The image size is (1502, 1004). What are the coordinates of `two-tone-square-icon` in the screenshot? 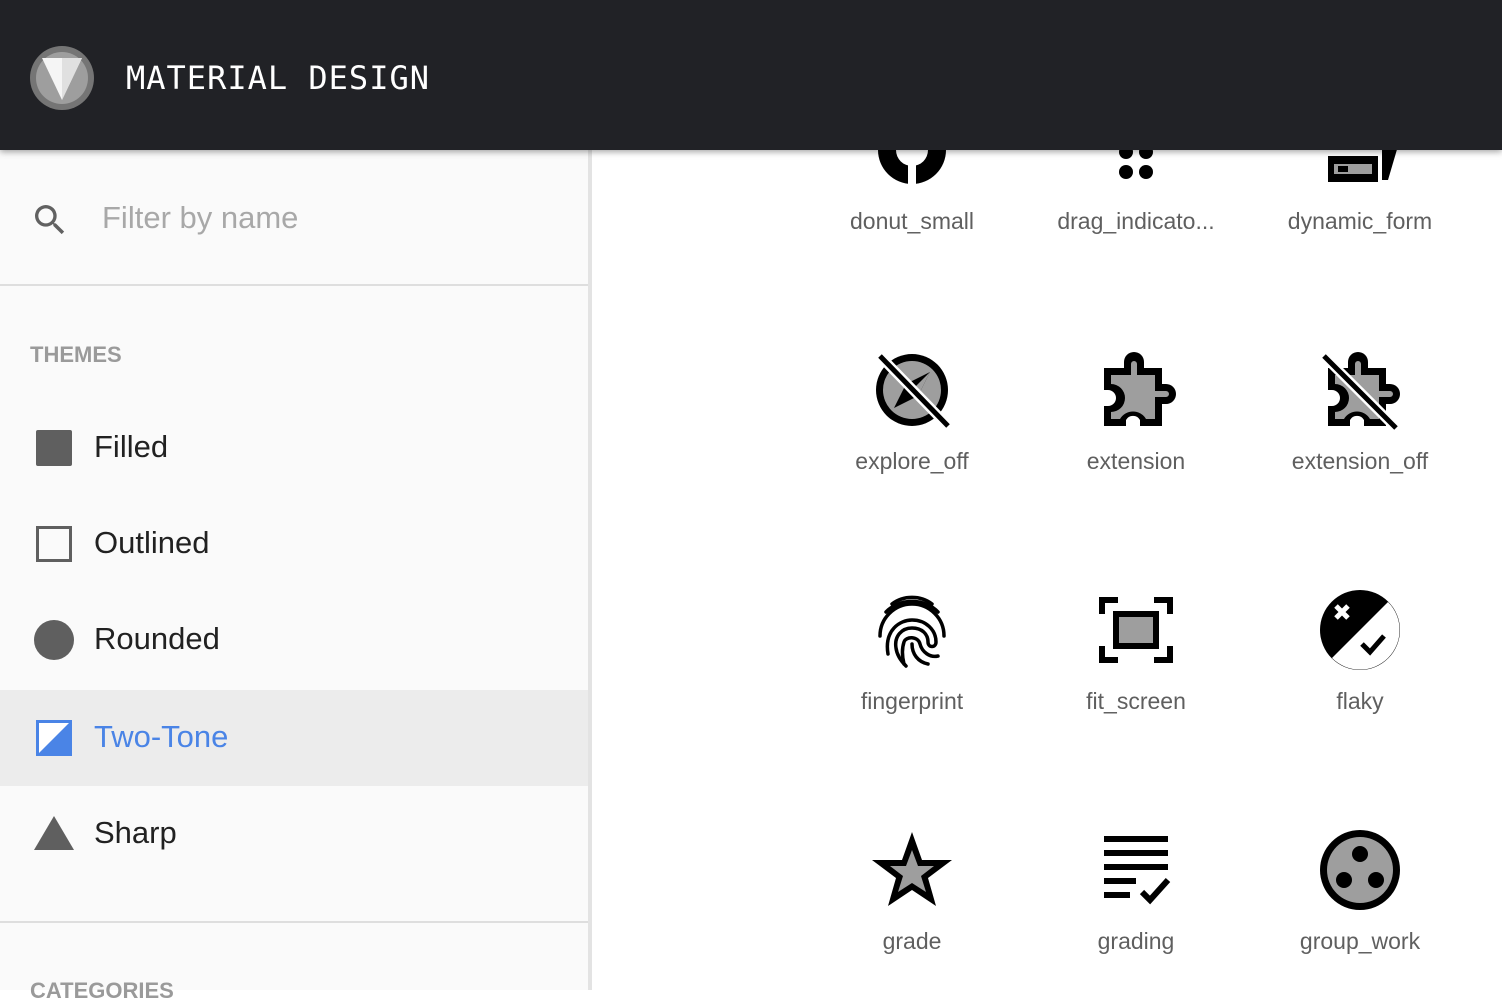 It's located at (54, 738).